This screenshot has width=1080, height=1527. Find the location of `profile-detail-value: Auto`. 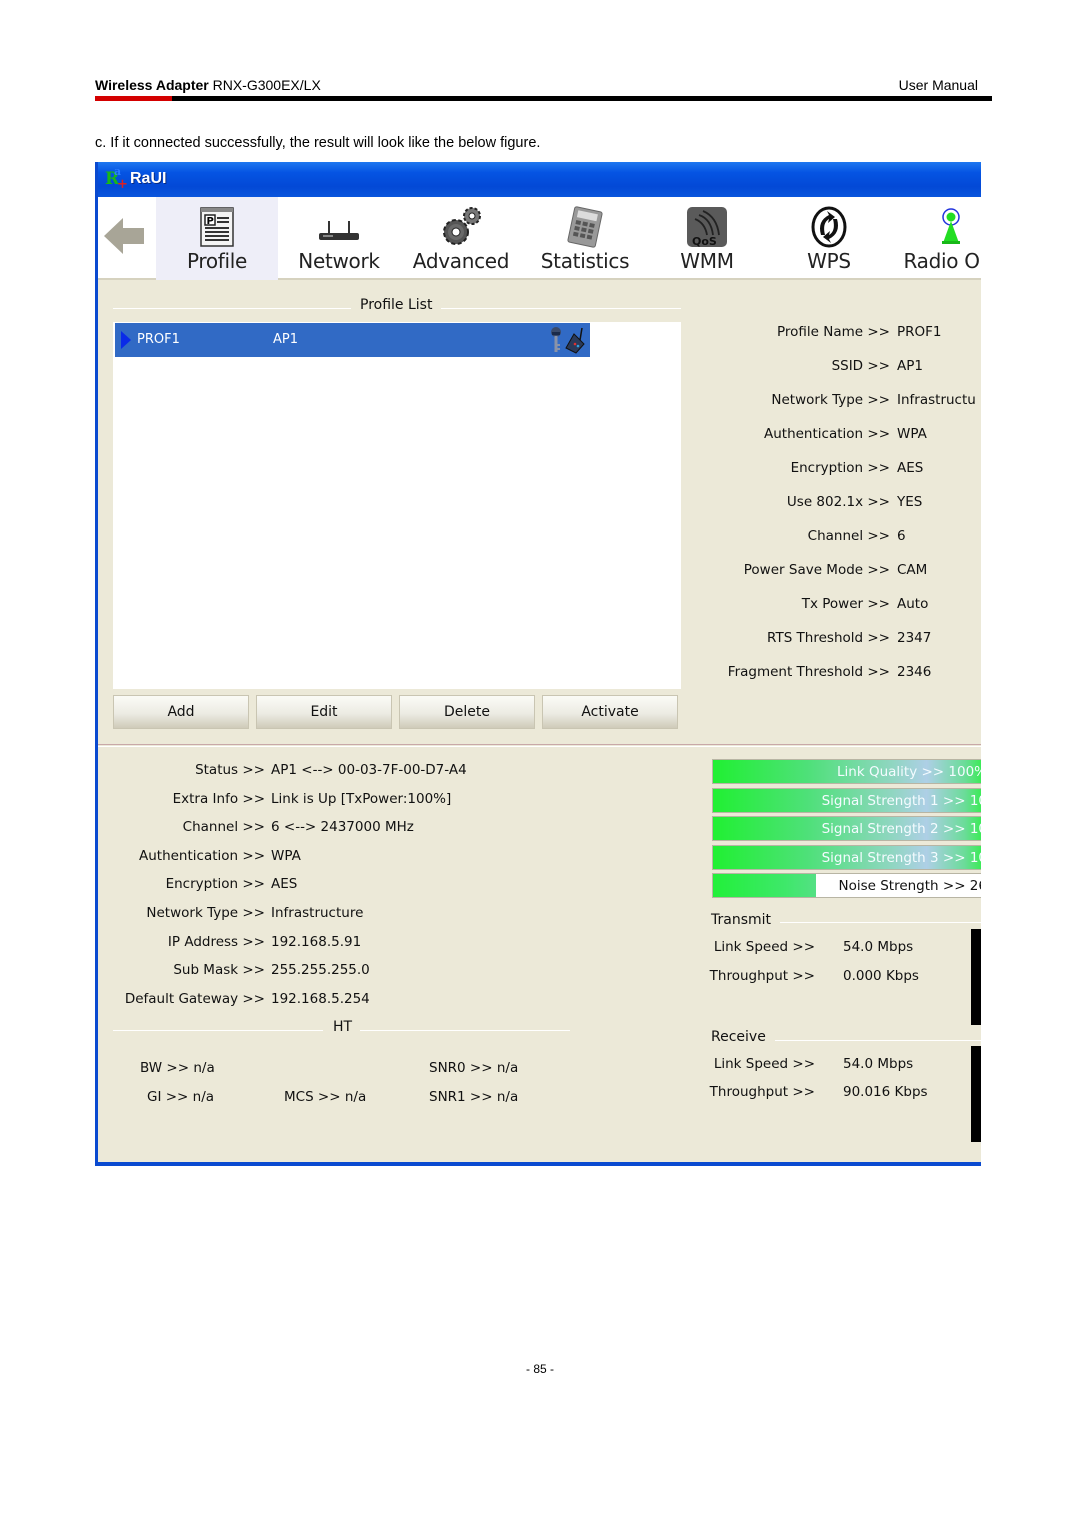

profile-detail-value: Auto is located at coordinates (913, 604).